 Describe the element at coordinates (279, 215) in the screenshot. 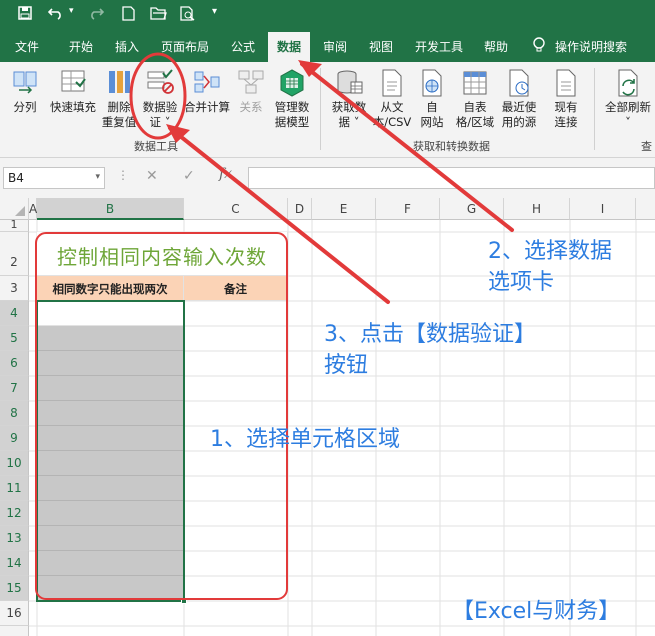

I see `arrow-to-data-validation` at that location.